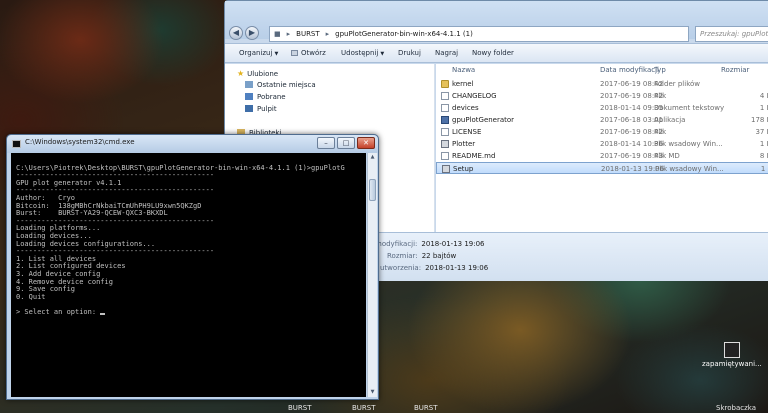 This screenshot has height=413, width=768. I want to click on detail-modified: modyfikacji: 2018-01-13 19:06, so click(430, 244).